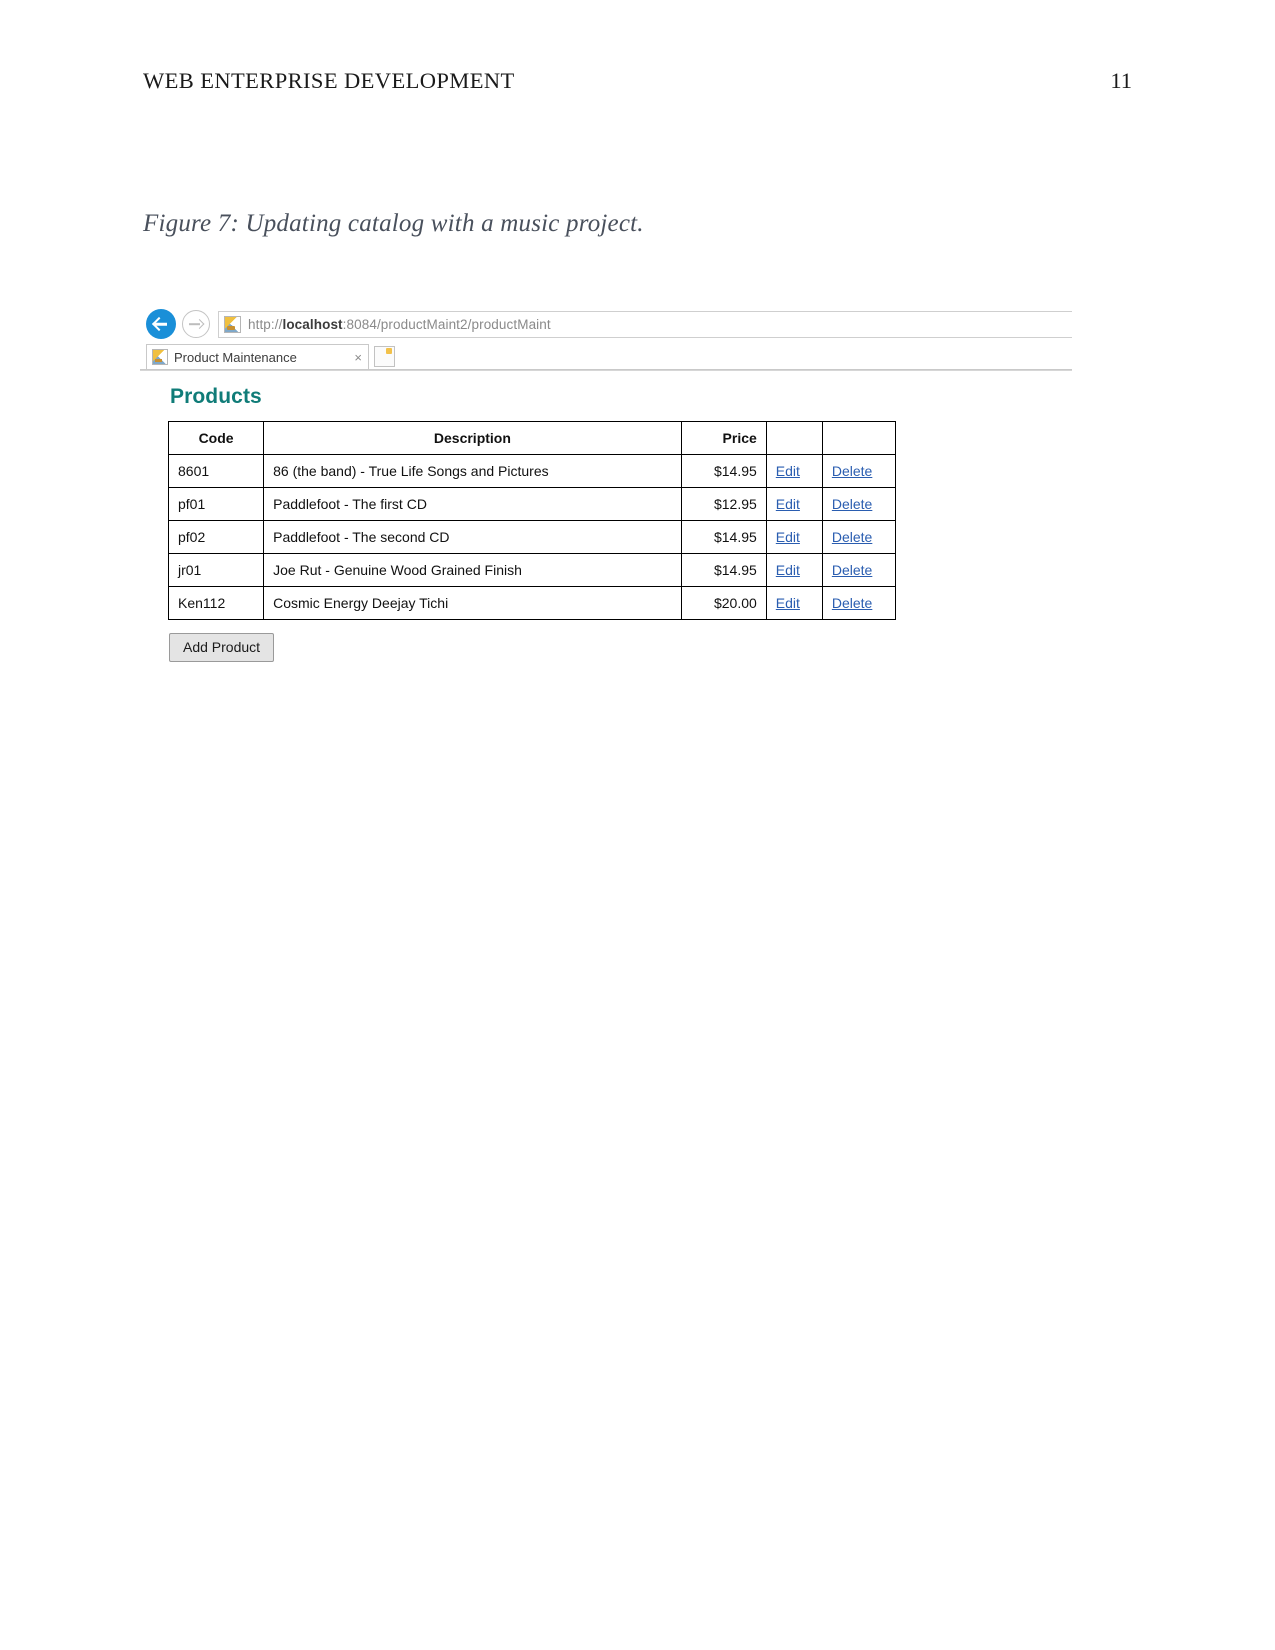  I want to click on cell-code: 8601, so click(216, 471).